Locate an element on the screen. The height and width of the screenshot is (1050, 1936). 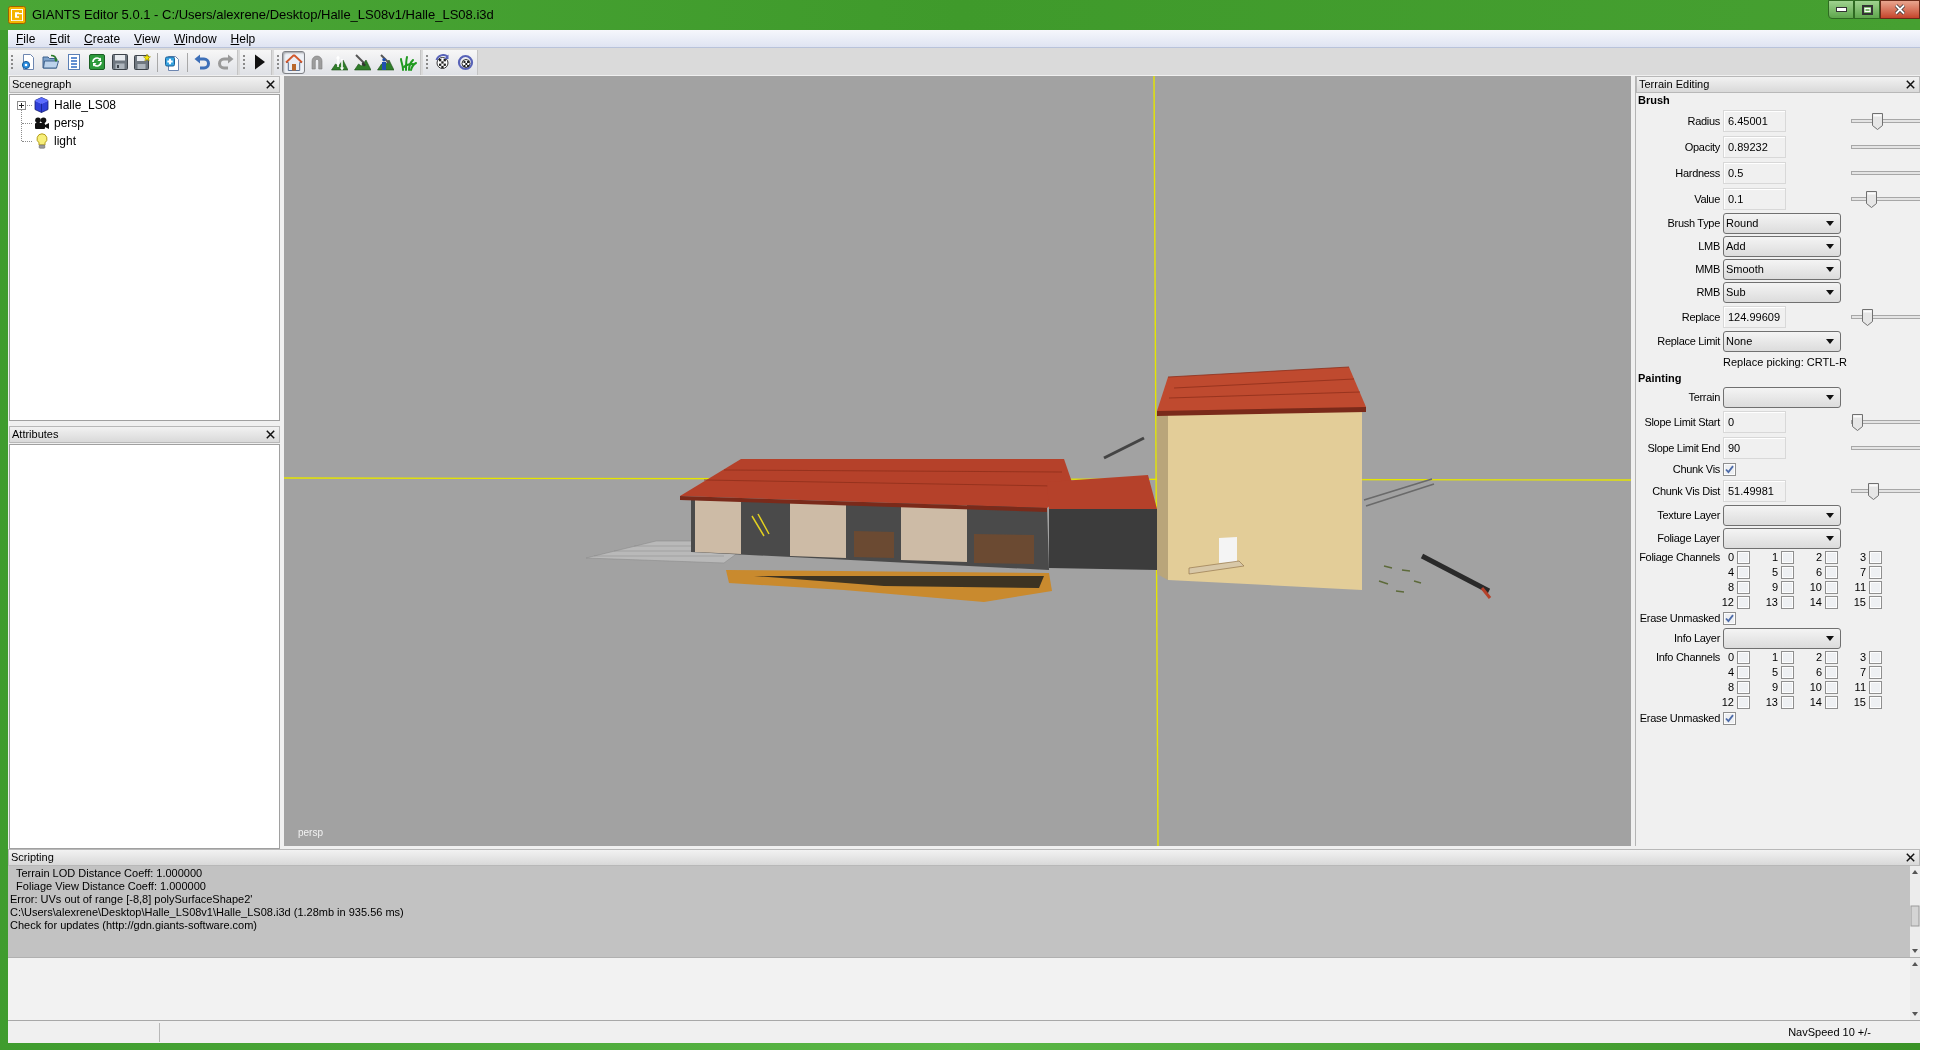
menu-item: Create is located at coordinates (102, 38).